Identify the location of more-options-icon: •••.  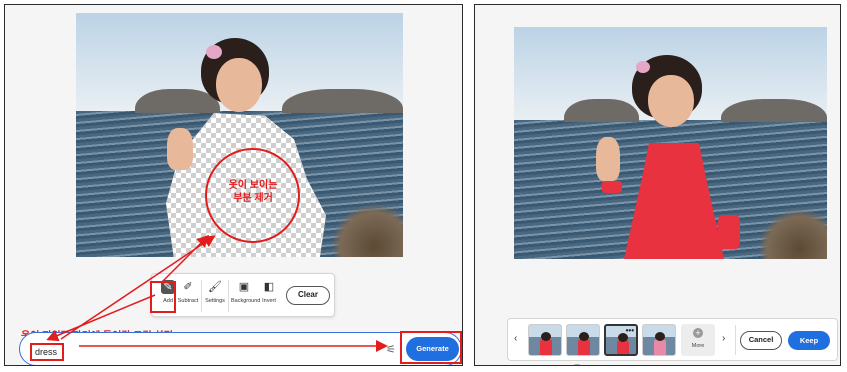
(630, 330).